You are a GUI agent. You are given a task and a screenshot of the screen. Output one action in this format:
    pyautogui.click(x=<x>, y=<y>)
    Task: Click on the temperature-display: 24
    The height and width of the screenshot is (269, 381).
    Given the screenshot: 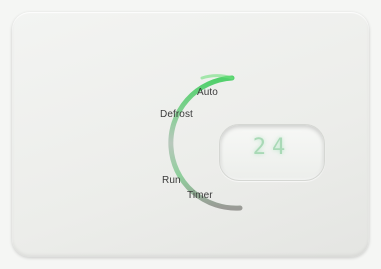 What is the action you would take?
    pyautogui.click(x=272, y=152)
    